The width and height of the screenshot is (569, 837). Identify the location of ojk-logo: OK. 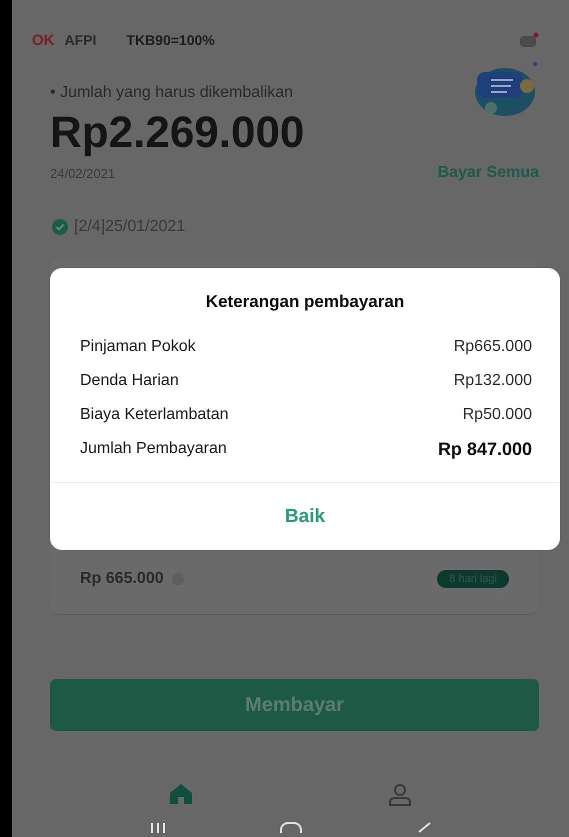
(43, 40).